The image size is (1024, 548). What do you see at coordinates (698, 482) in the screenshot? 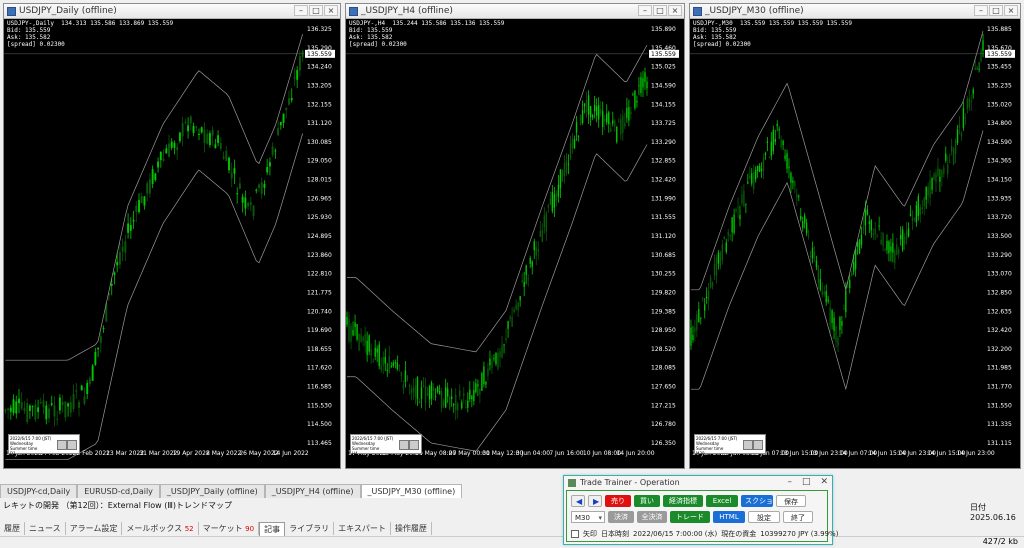
I see `dialog-titlebar: Trade Trainer - Operation – □ ✕` at bounding box center [698, 482].